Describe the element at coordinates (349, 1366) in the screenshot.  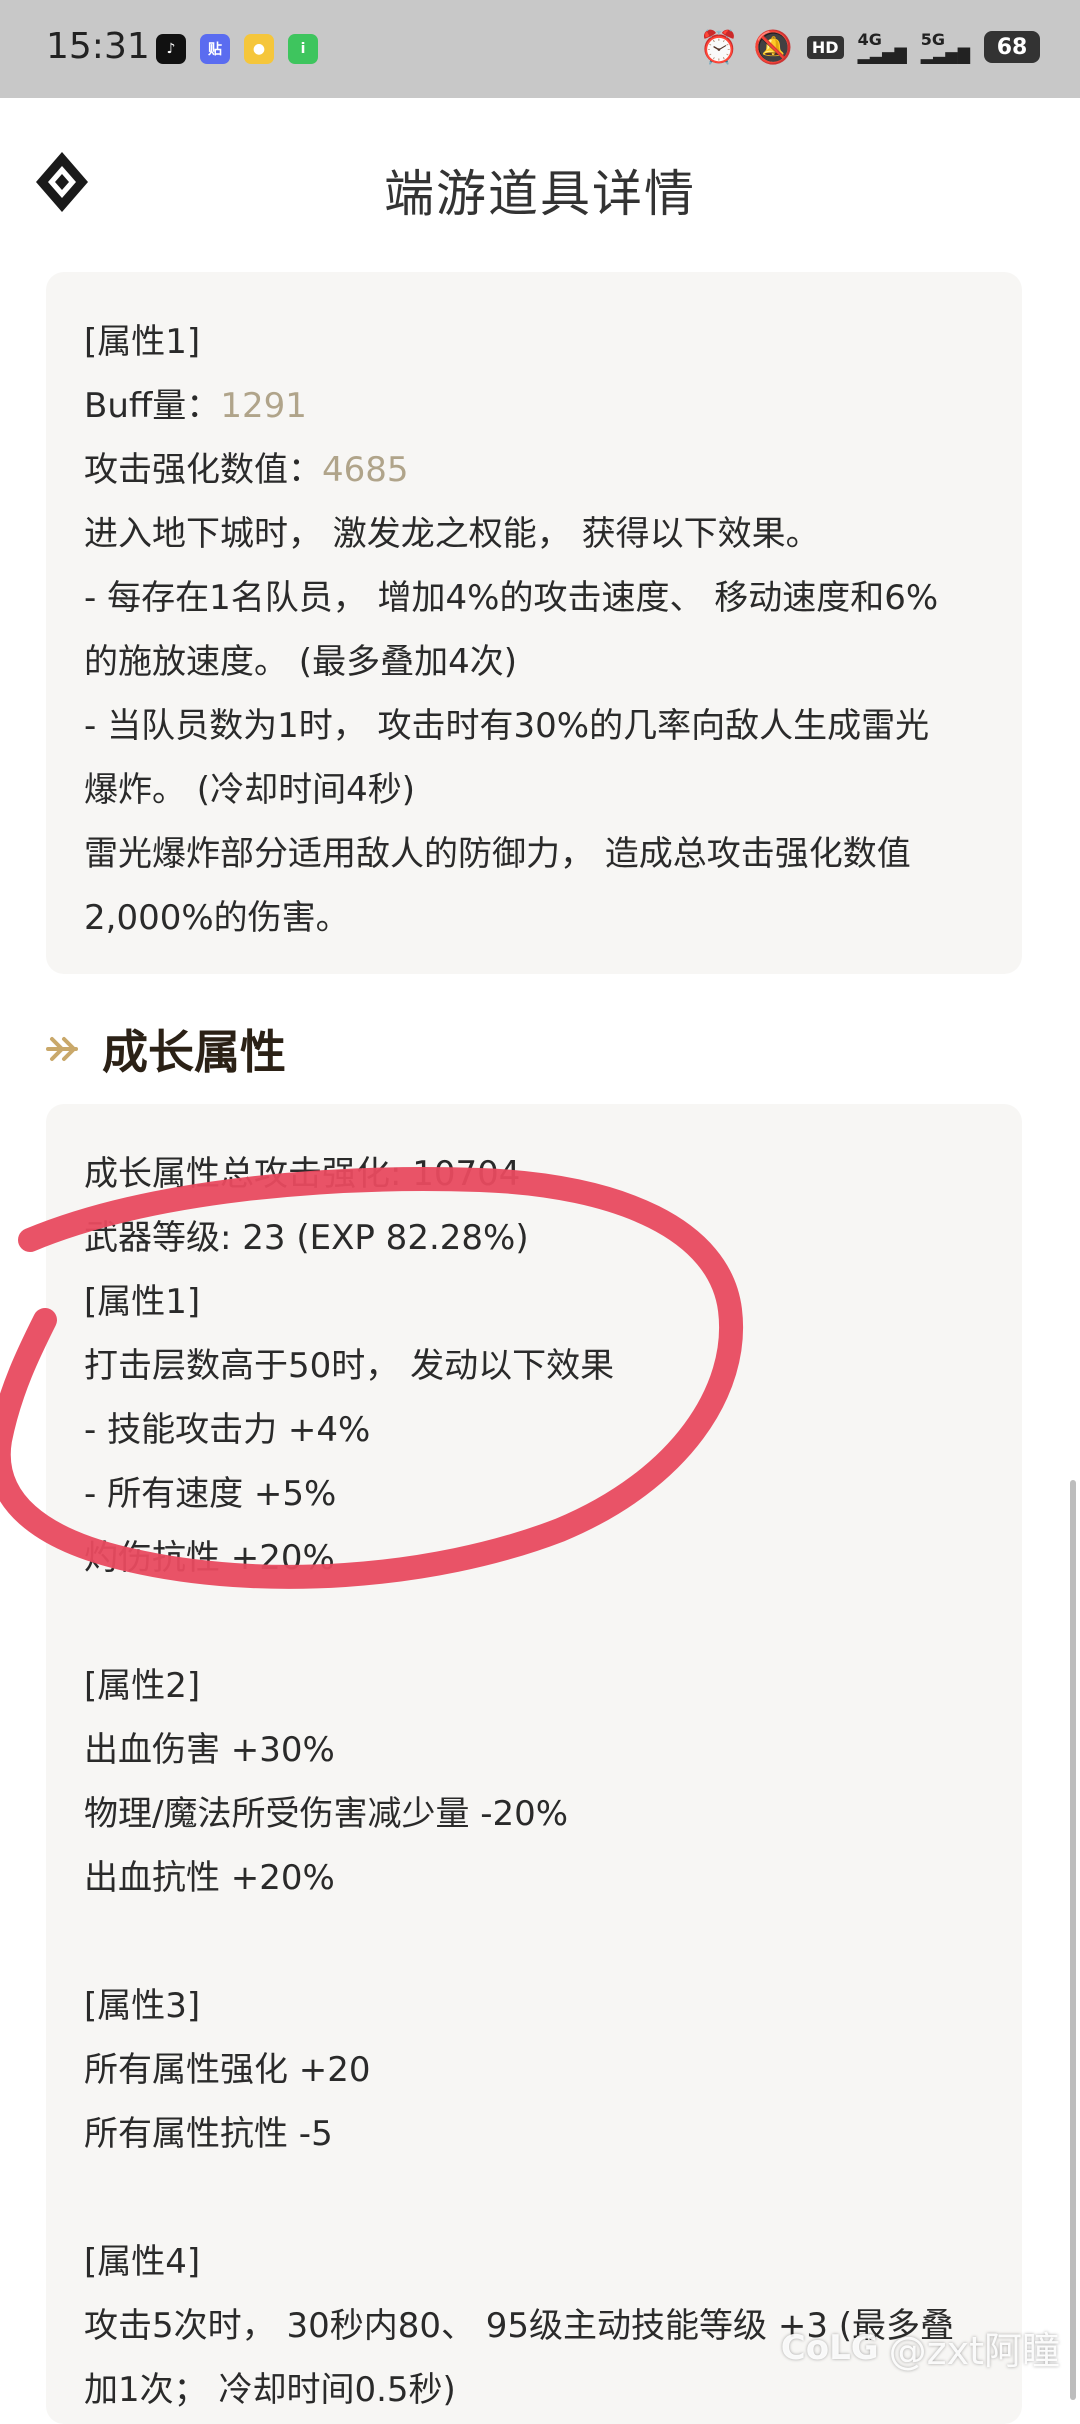
I see `attr1-line: 打击层数高于50时， 发动以下效果` at that location.